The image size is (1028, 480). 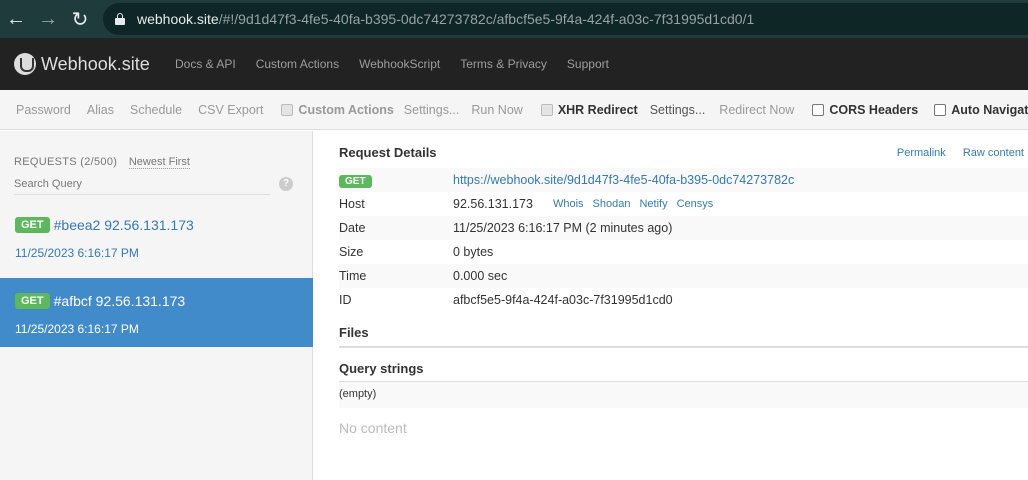 I want to click on xhr-redirect-toggle: XHR Redirect, so click(x=587, y=110).